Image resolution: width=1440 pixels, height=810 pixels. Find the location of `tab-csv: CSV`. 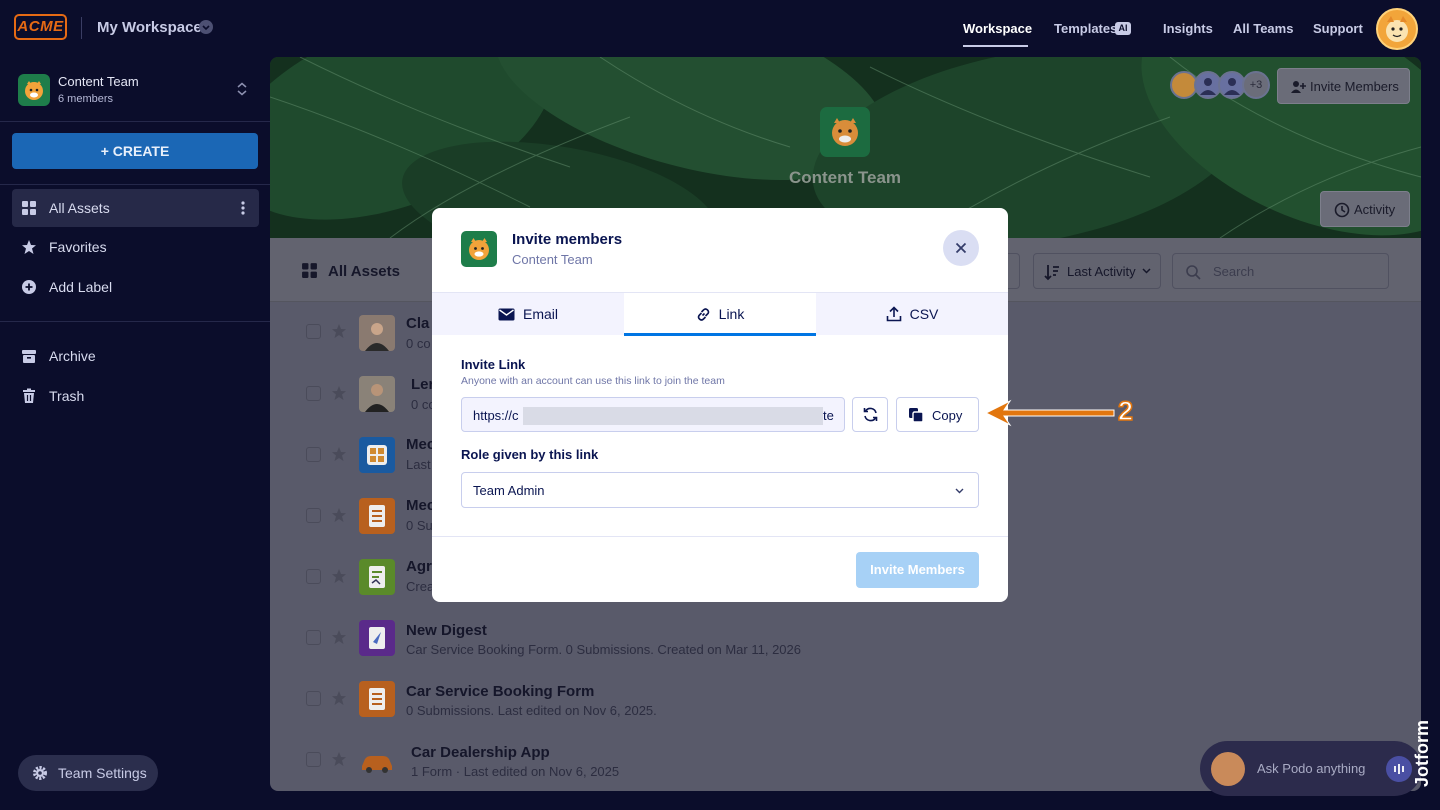

tab-csv: CSV is located at coordinates (912, 314).